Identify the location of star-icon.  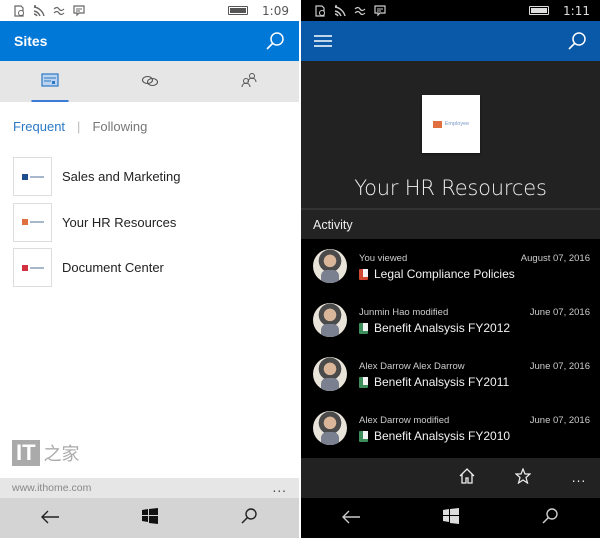
(523, 477).